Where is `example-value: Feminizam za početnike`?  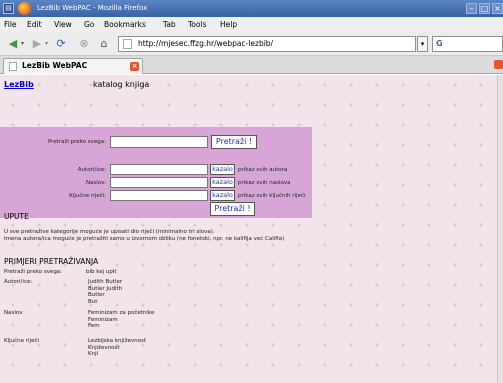
example-value: Feminizam za početnike is located at coordinates (121, 313).